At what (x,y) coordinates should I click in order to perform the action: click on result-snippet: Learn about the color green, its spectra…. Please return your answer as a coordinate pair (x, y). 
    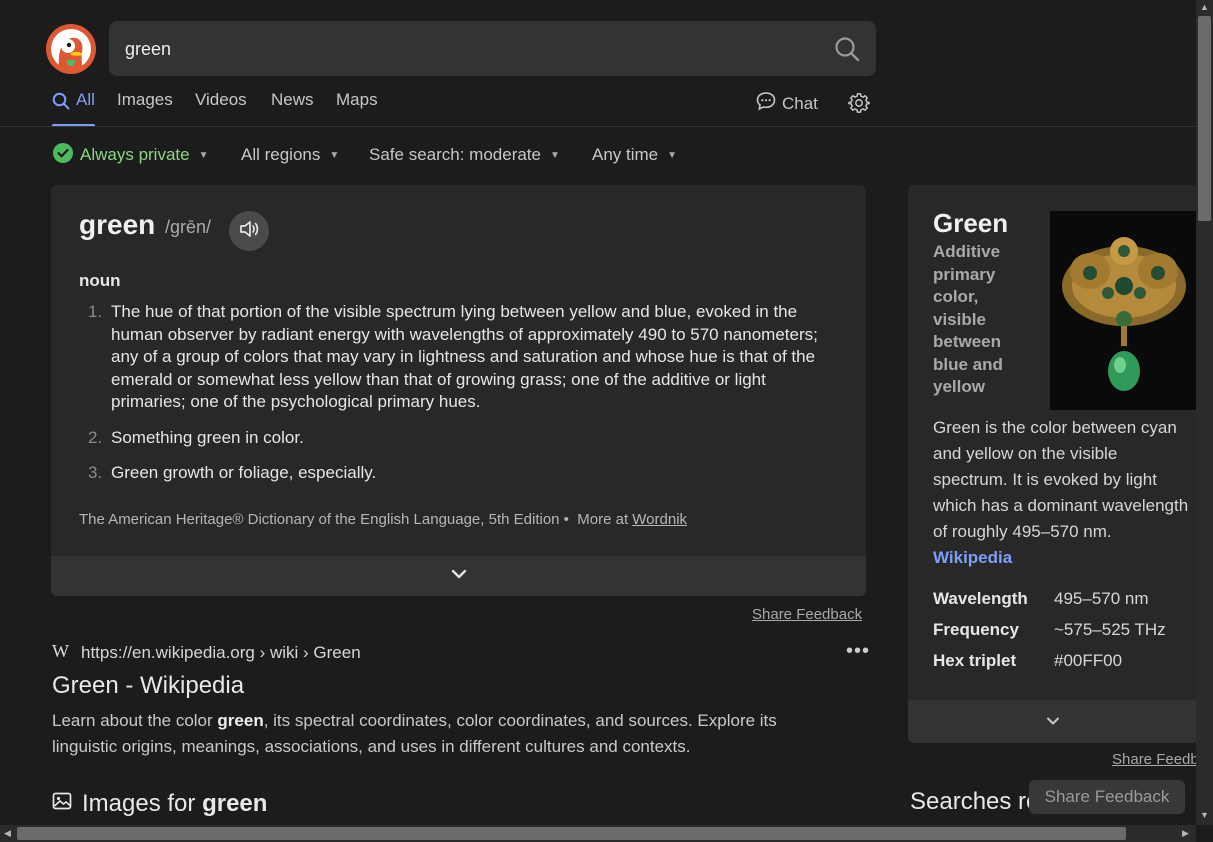
    Looking at the image, I should click on (442, 734).